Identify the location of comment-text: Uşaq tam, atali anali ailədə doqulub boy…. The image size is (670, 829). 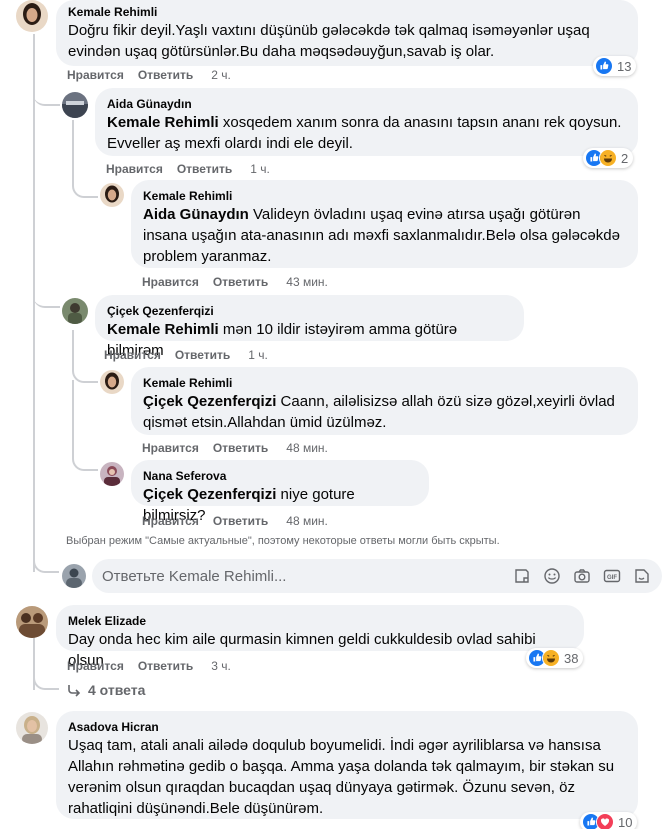
(341, 777).